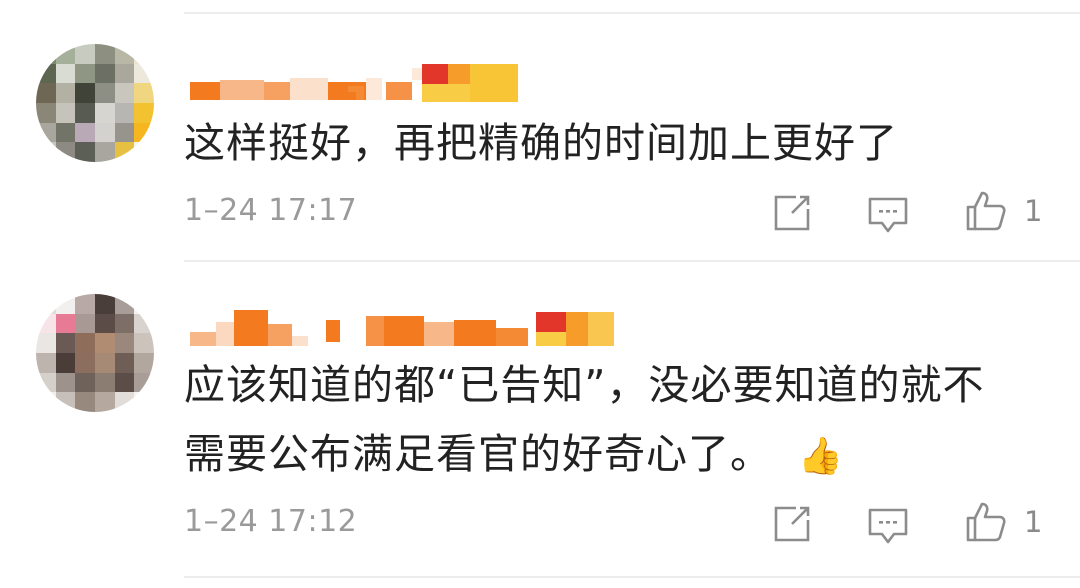 This screenshot has height=588, width=1080. What do you see at coordinates (478, 454) in the screenshot?
I see `comment-text-line2-content: 需要公布满足看官的好奇心了。` at bounding box center [478, 454].